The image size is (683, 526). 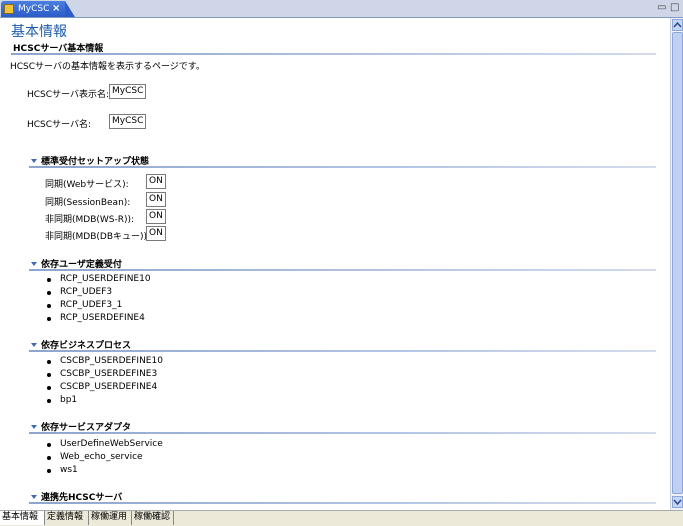 What do you see at coordinates (128, 91) in the screenshot?
I see `display-name-value: MyCSC` at bounding box center [128, 91].